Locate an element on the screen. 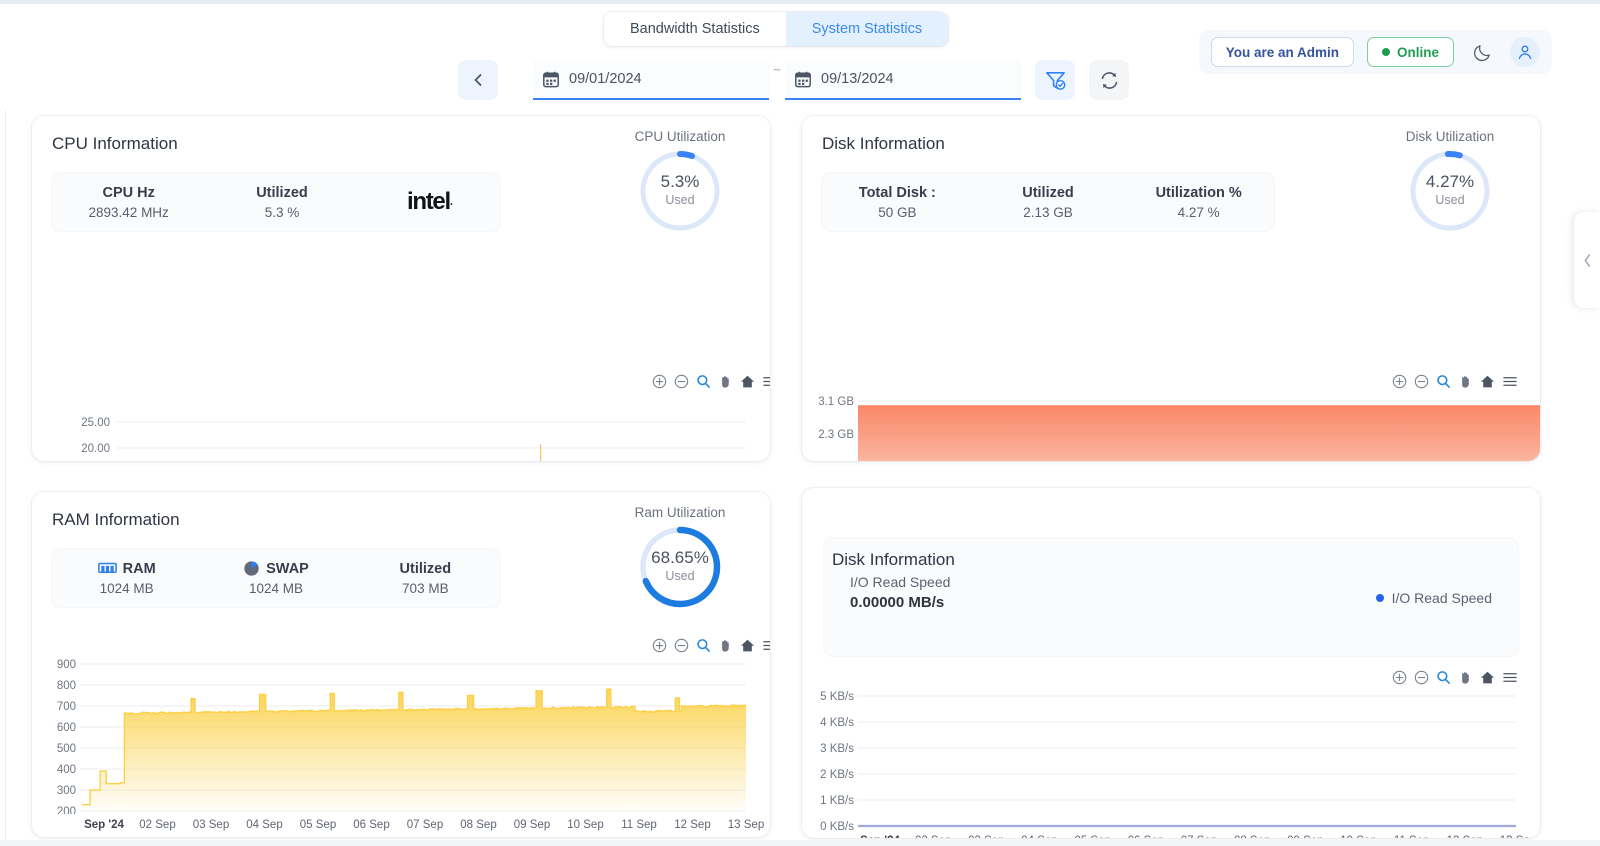 Image resolution: width=1600 pixels, height=846 pixels. x-axis-tick-label: 03 Sep is located at coordinates (211, 825).